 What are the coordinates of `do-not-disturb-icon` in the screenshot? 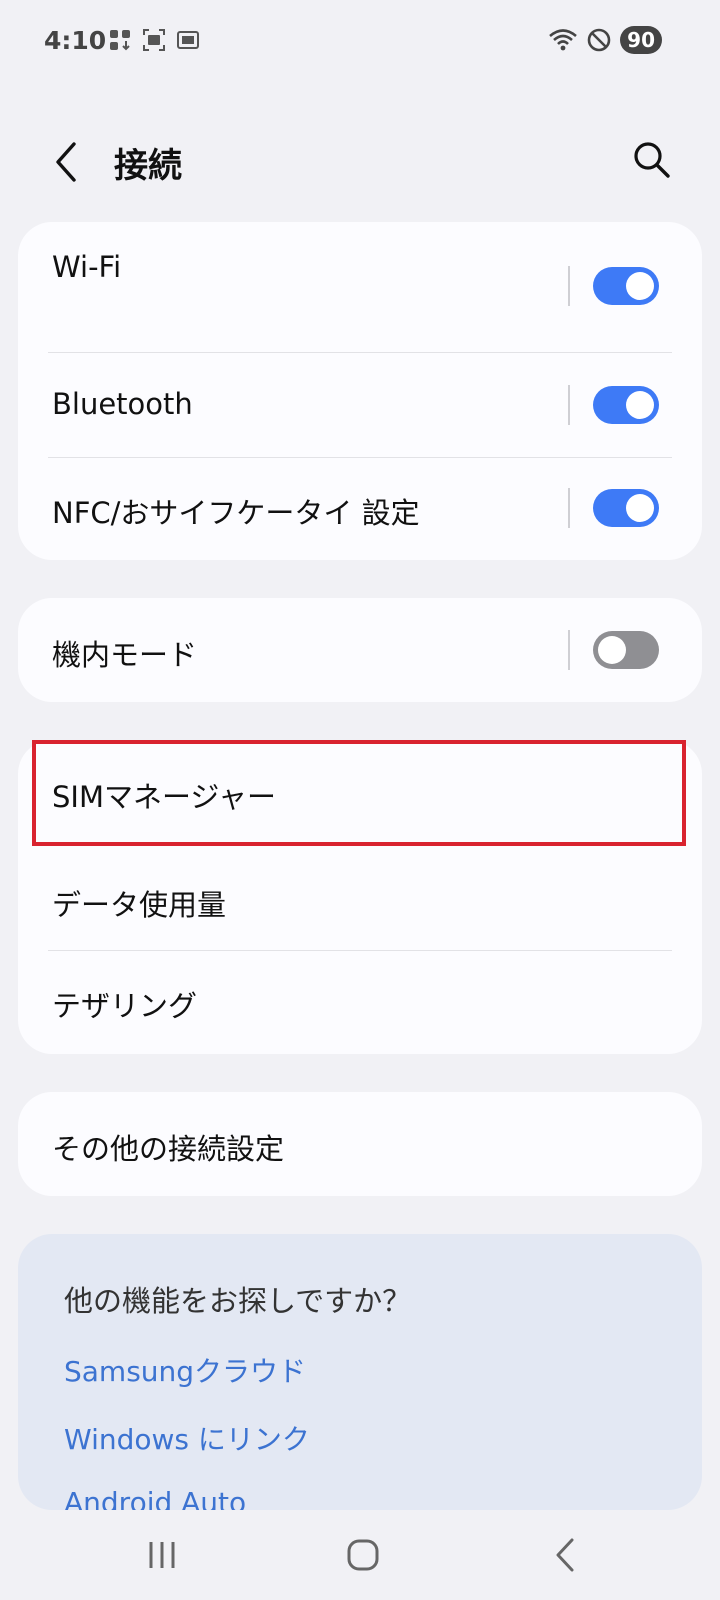 It's located at (599, 40).